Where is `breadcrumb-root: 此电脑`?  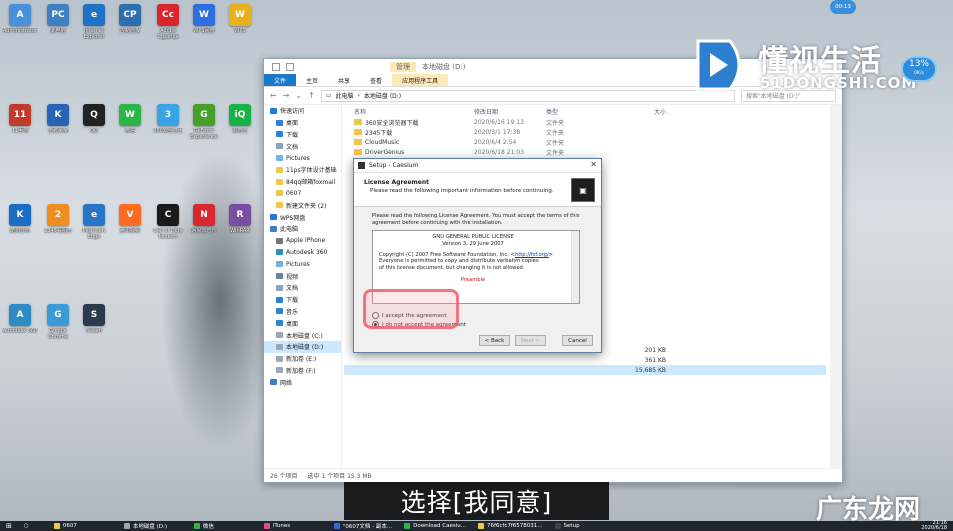 breadcrumb-root: 此电脑 is located at coordinates (344, 95).